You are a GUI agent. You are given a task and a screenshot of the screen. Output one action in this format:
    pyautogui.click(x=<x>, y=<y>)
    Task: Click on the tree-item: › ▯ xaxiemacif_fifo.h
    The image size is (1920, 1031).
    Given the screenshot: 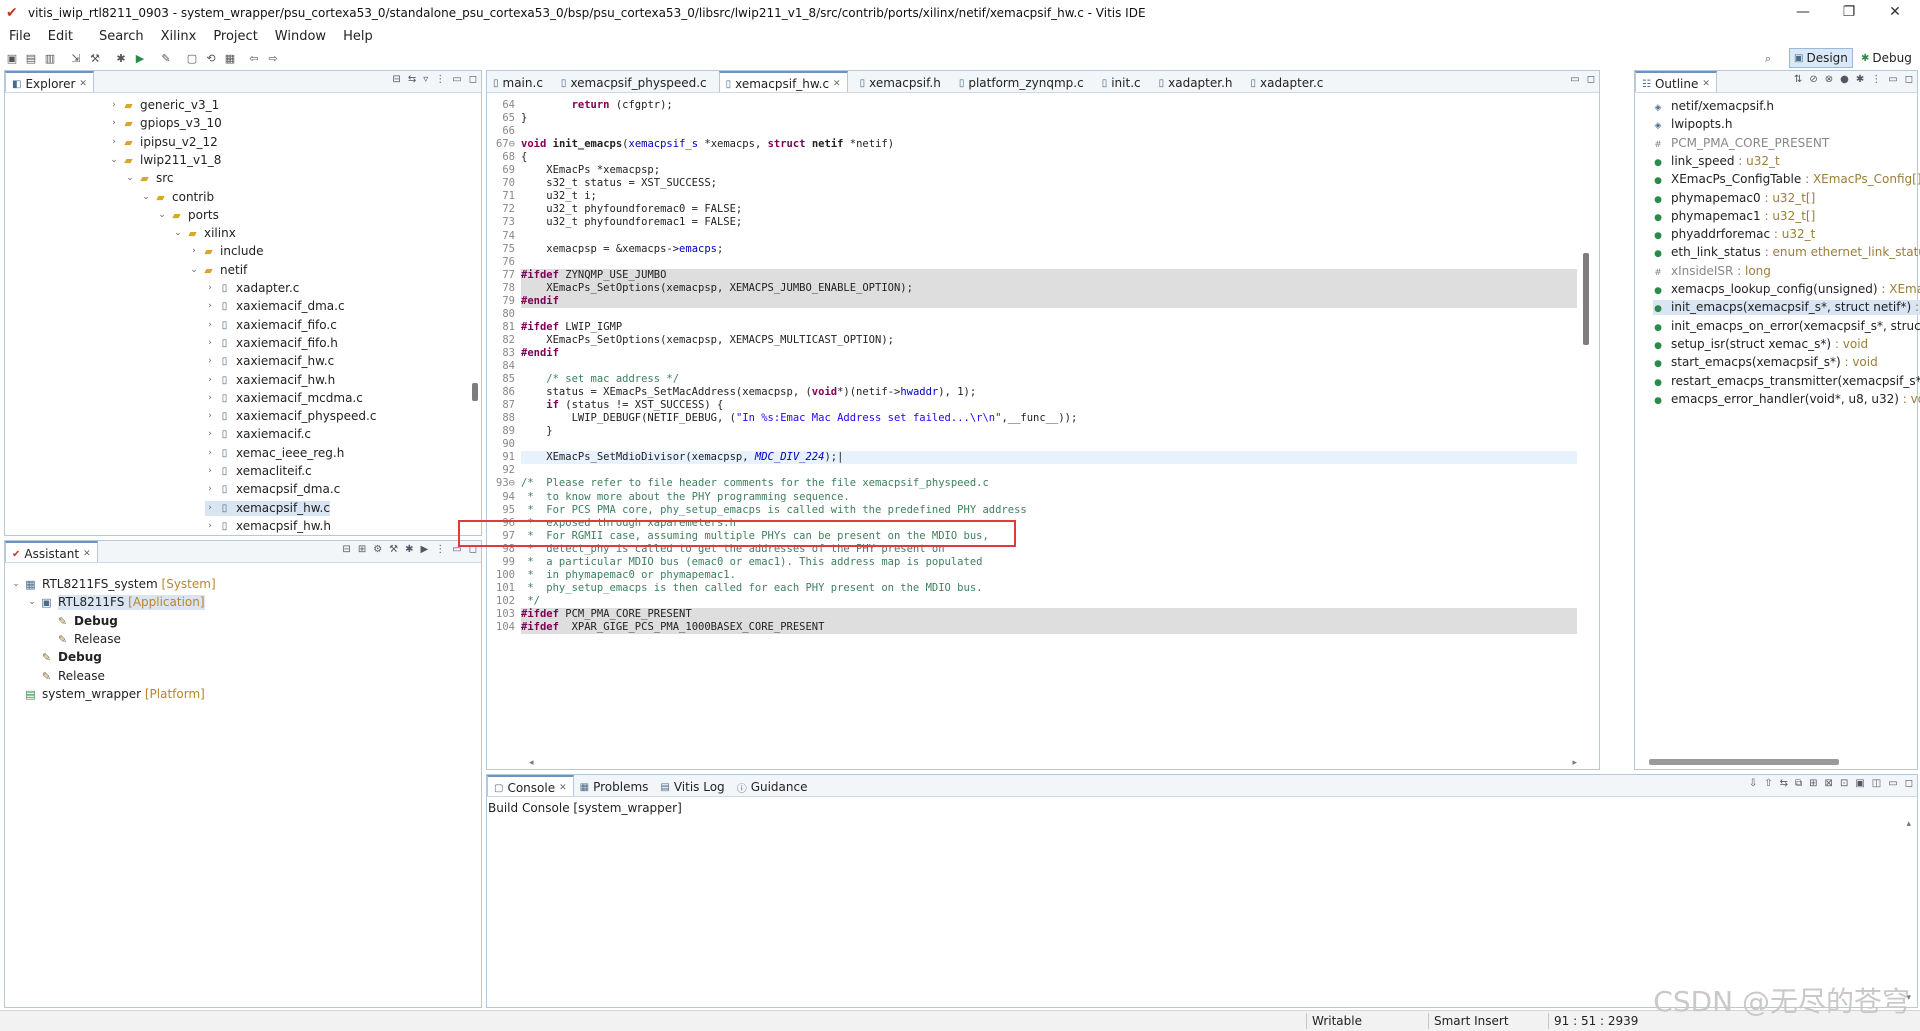 What is the action you would take?
    pyautogui.click(x=271, y=343)
    